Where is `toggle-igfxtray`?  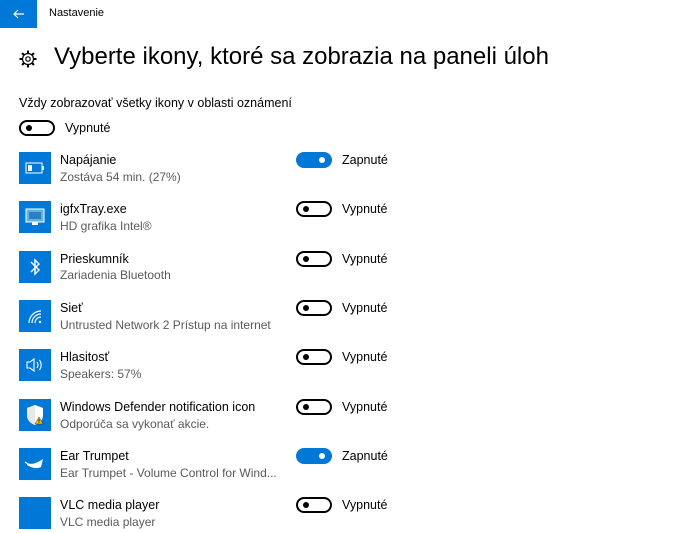
toggle-igfxtray is located at coordinates (314, 209).